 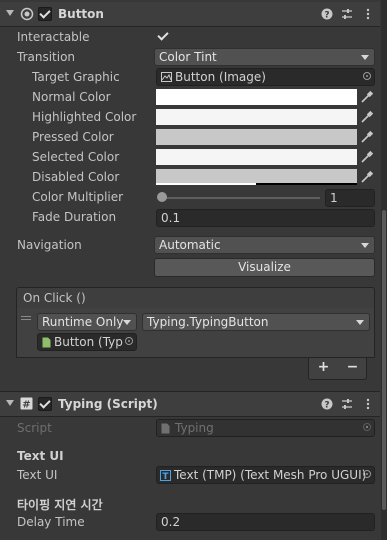 I want to click on add-event-button: +, so click(x=323, y=368).